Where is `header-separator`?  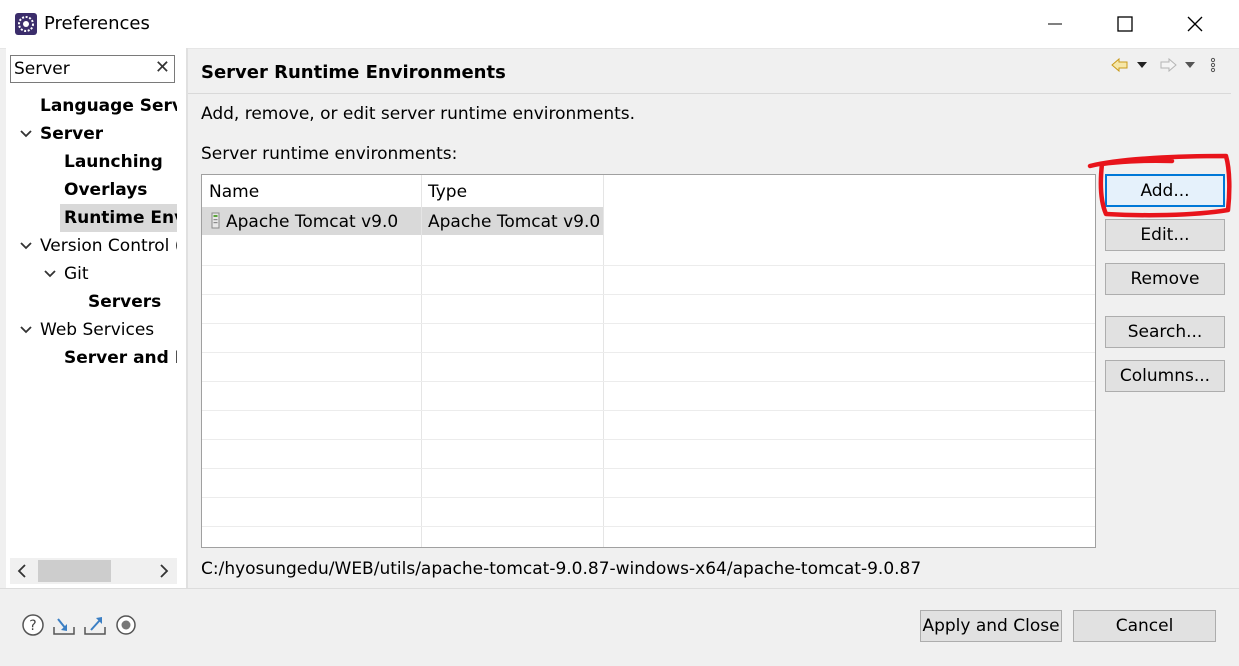
header-separator is located at coordinates (709, 93).